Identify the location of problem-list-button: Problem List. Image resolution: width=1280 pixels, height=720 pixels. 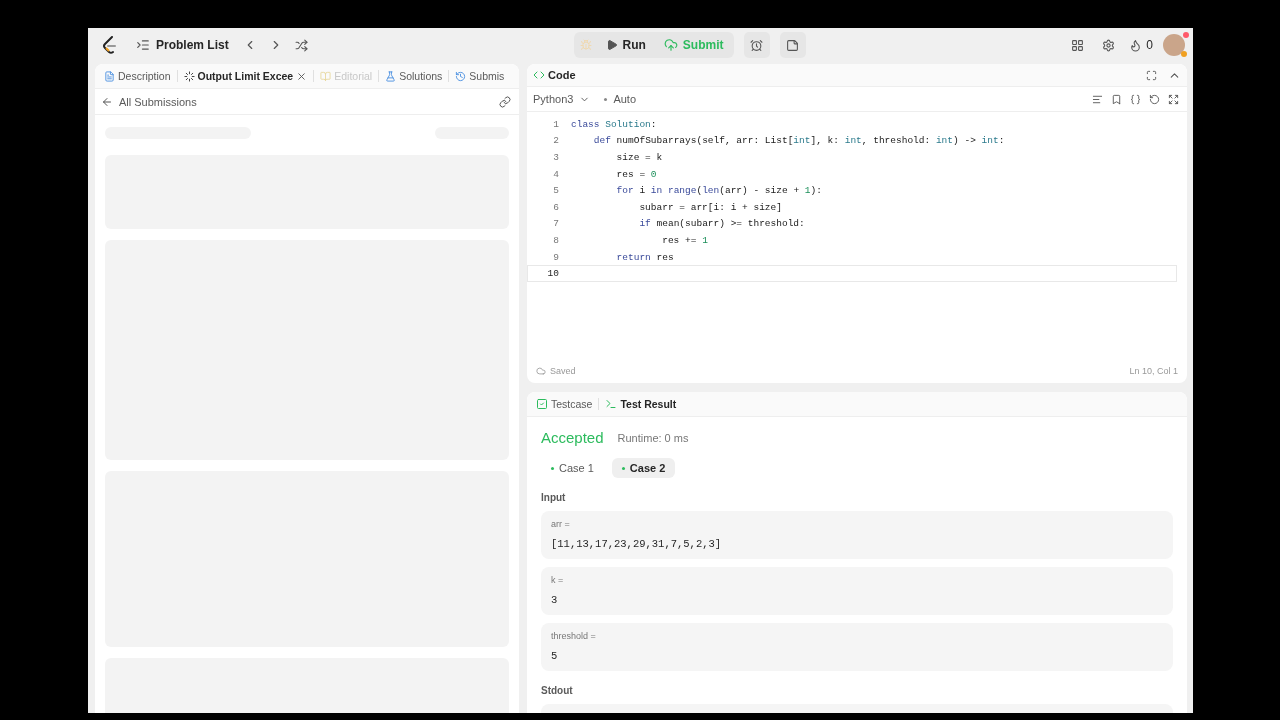
(182, 45).